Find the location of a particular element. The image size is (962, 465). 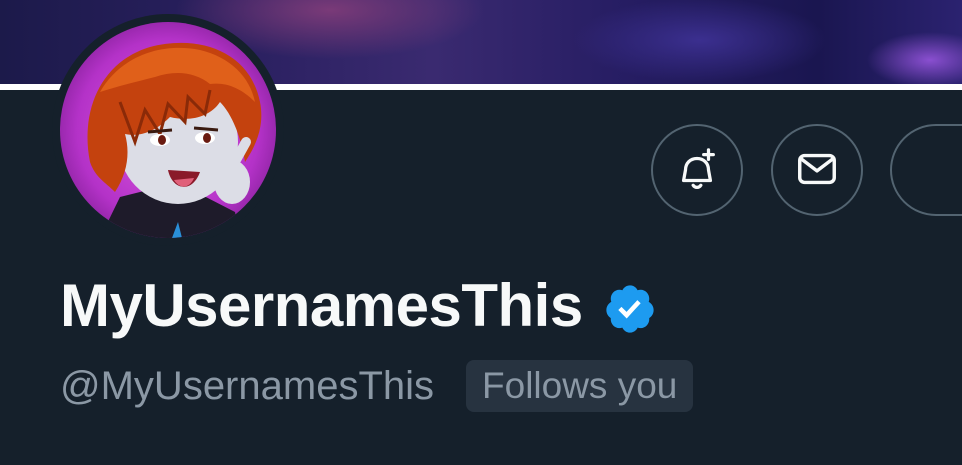

follow-button is located at coordinates (926, 170).